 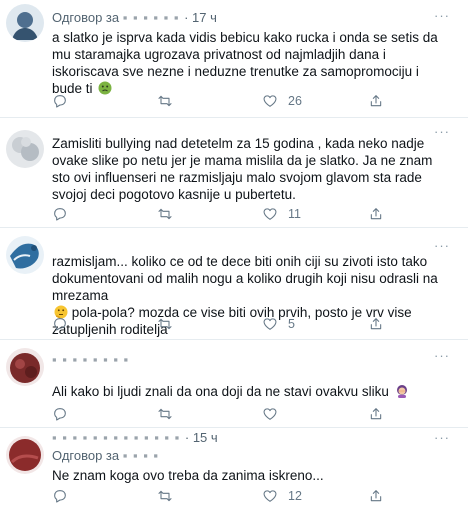 What do you see at coordinates (201, 437) in the screenshot?
I see `tweet-time: · 15 ч` at bounding box center [201, 437].